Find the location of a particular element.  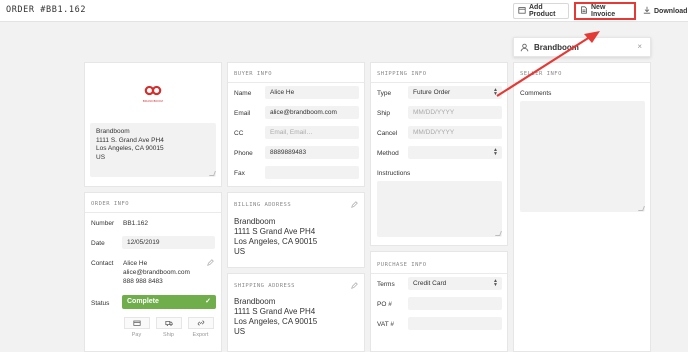

pay-action-label: Pay is located at coordinates (136, 335).